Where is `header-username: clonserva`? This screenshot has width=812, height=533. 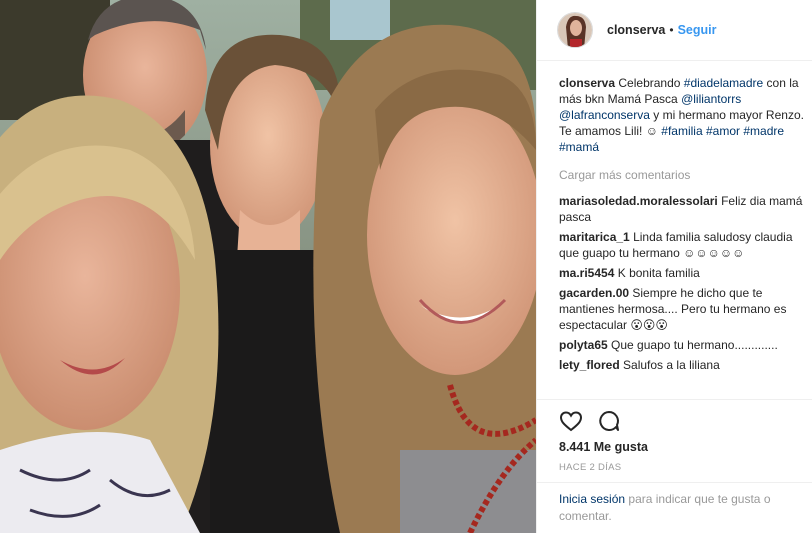
header-username: clonserva is located at coordinates (636, 30).